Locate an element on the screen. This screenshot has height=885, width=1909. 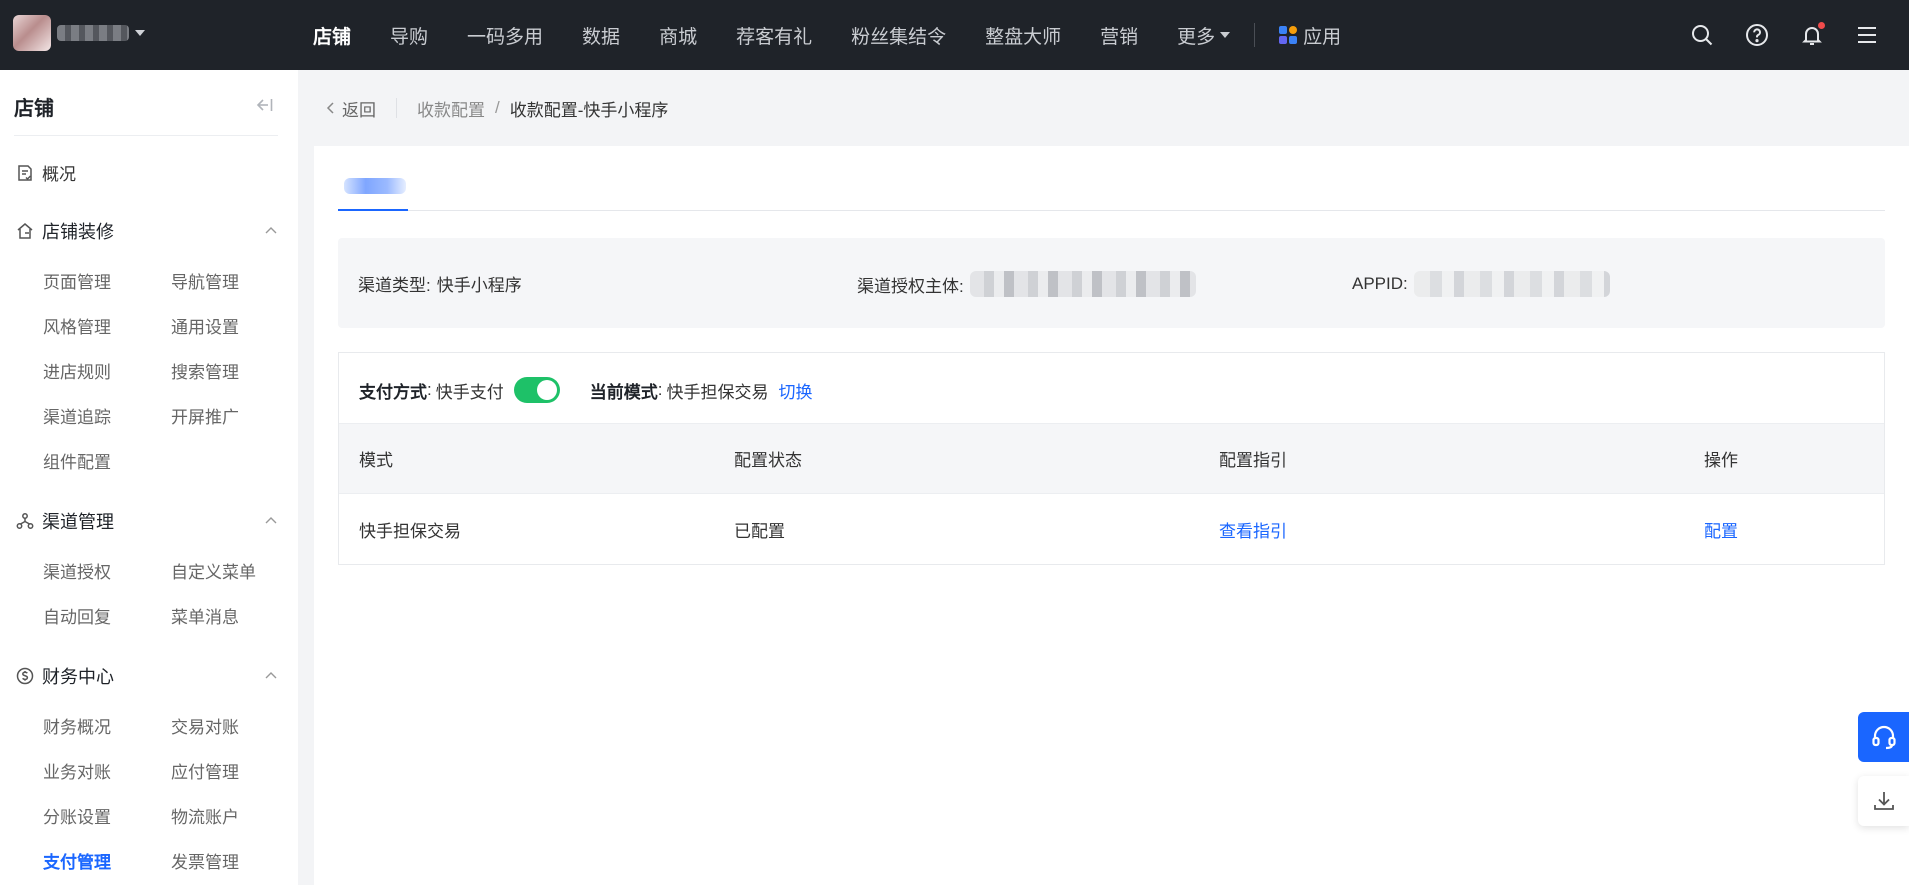
channel-type-label: 渠道类型: is located at coordinates (394, 285).